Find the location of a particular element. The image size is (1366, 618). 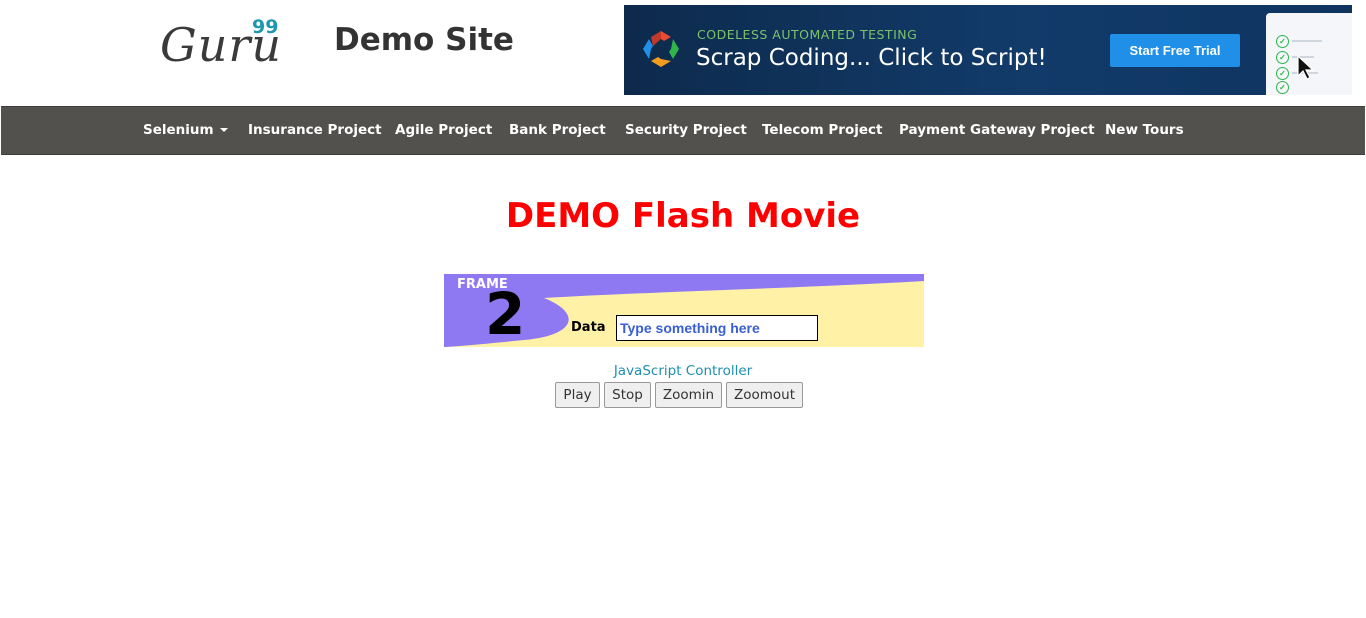

frame-number: 2 is located at coordinates (505, 313).